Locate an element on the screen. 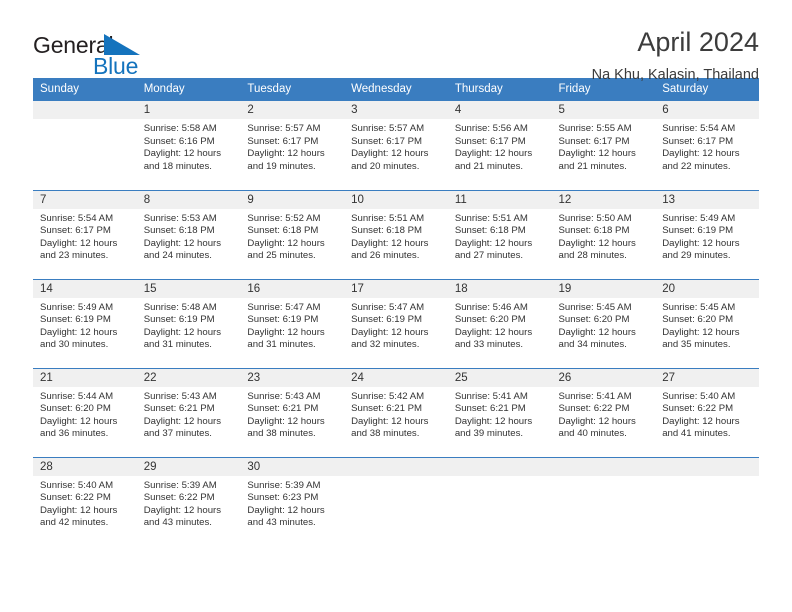 The height and width of the screenshot is (612, 792). day-number: 3 is located at coordinates (396, 110).